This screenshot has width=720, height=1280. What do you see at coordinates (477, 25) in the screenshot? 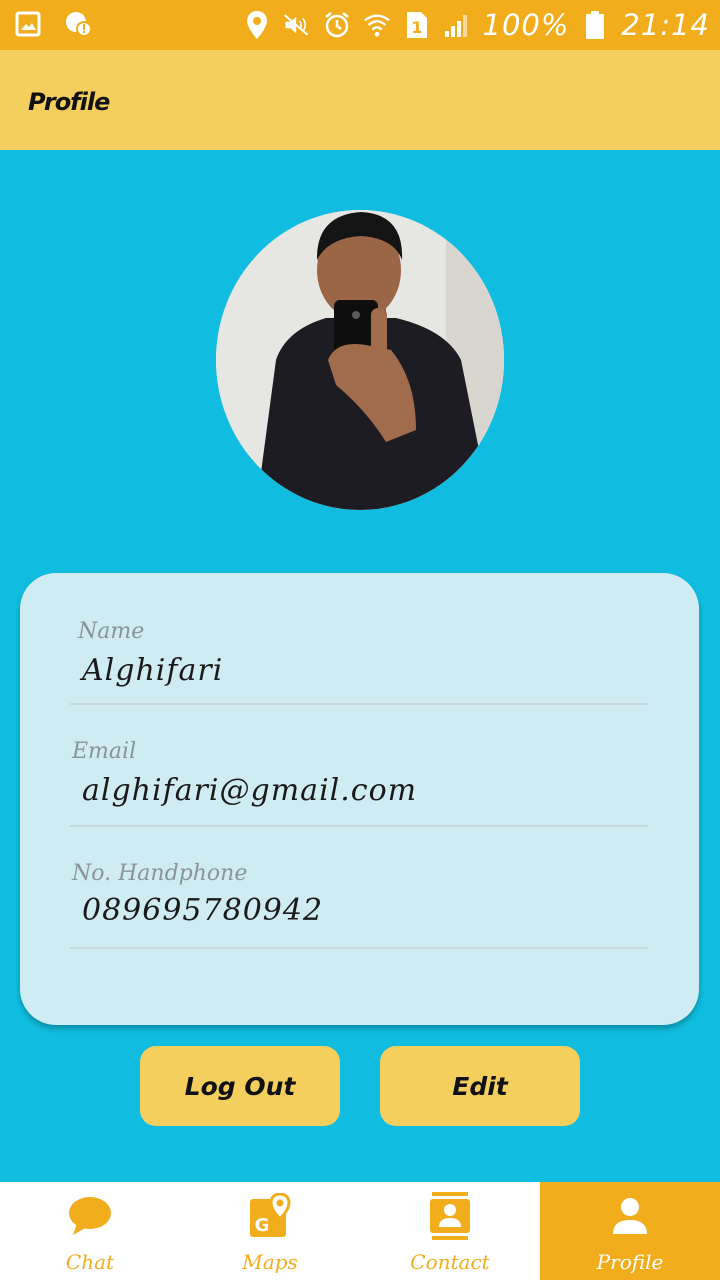
I see `status-bar-right: 1 100% 21:14` at bounding box center [477, 25].